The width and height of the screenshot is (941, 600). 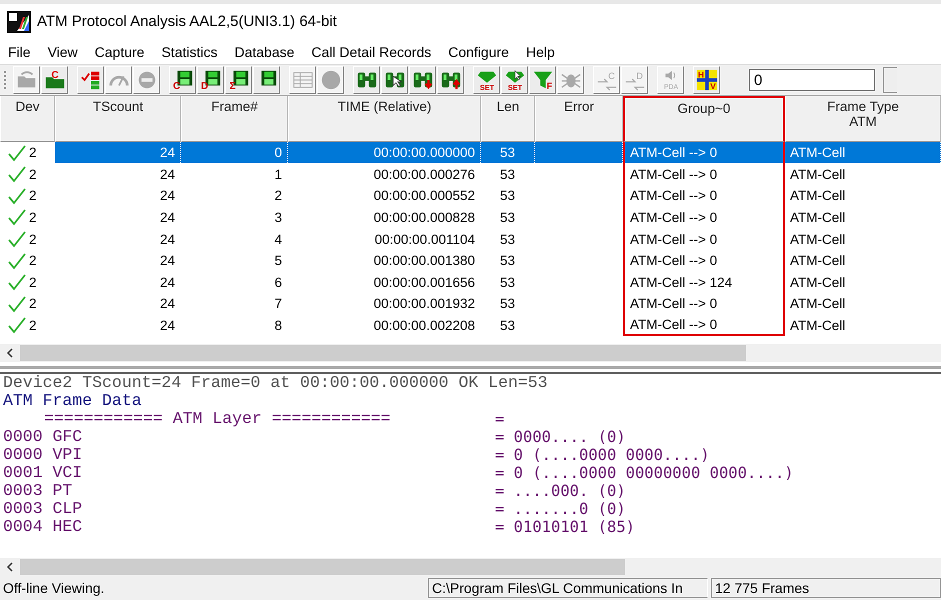 I want to click on app-logo-icon, so click(x=19, y=21).